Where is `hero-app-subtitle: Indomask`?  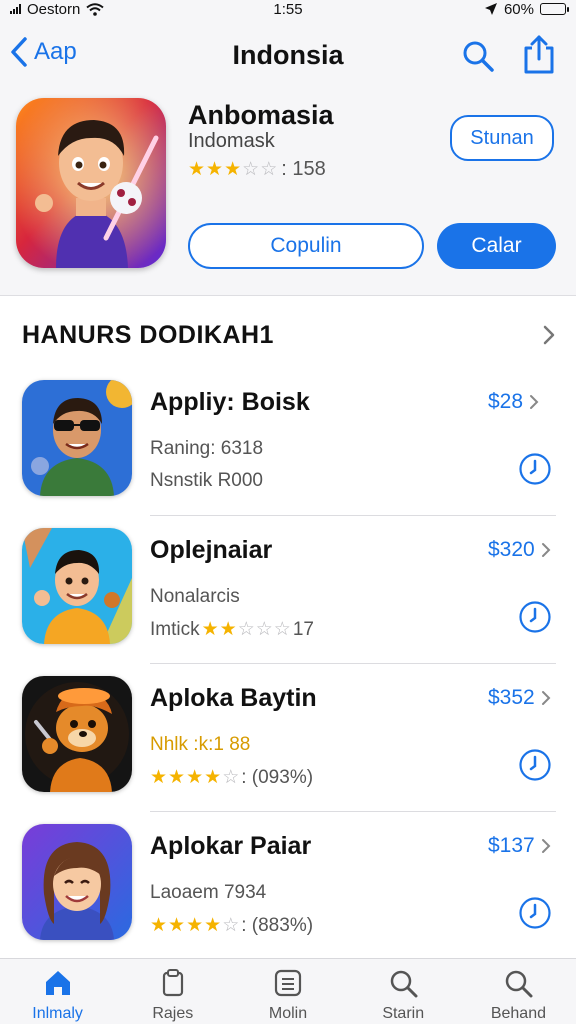 hero-app-subtitle: Indomask is located at coordinates (231, 141).